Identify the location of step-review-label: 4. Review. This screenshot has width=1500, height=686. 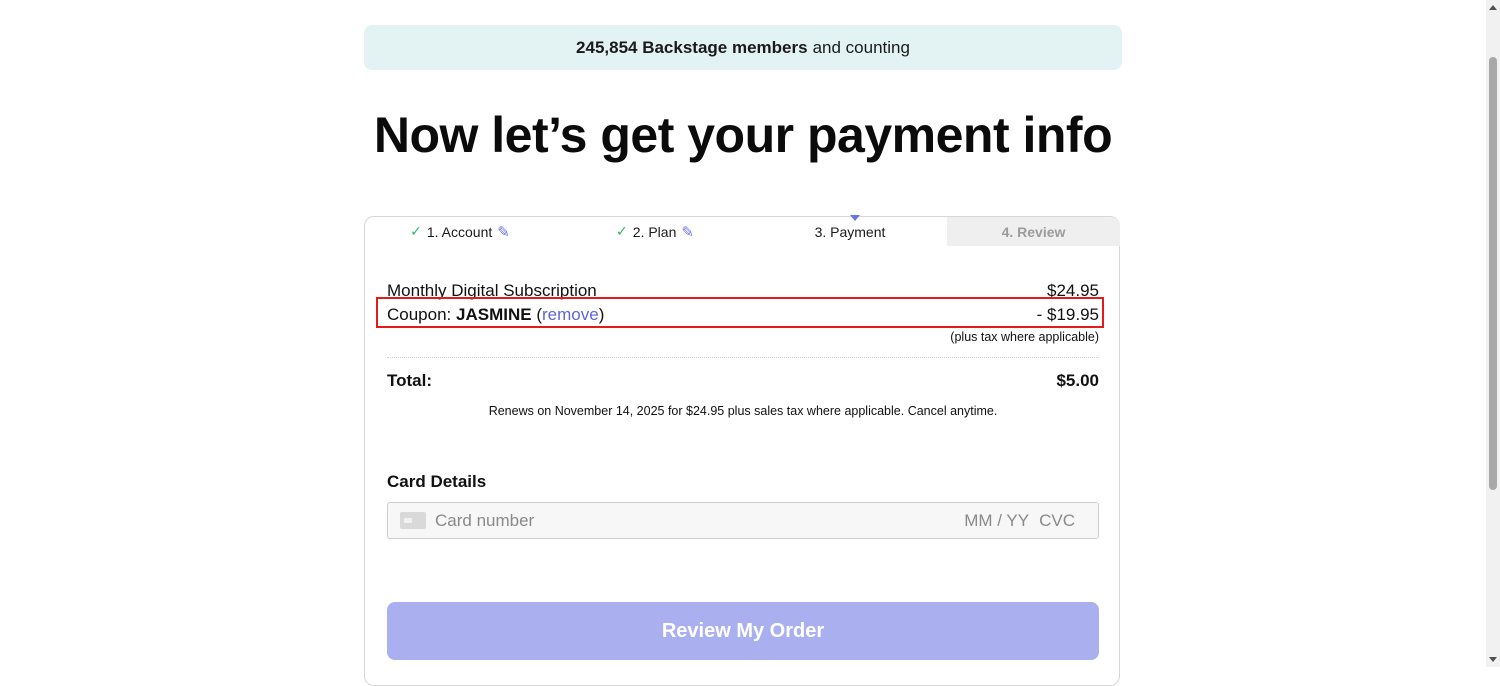
(1033, 231).